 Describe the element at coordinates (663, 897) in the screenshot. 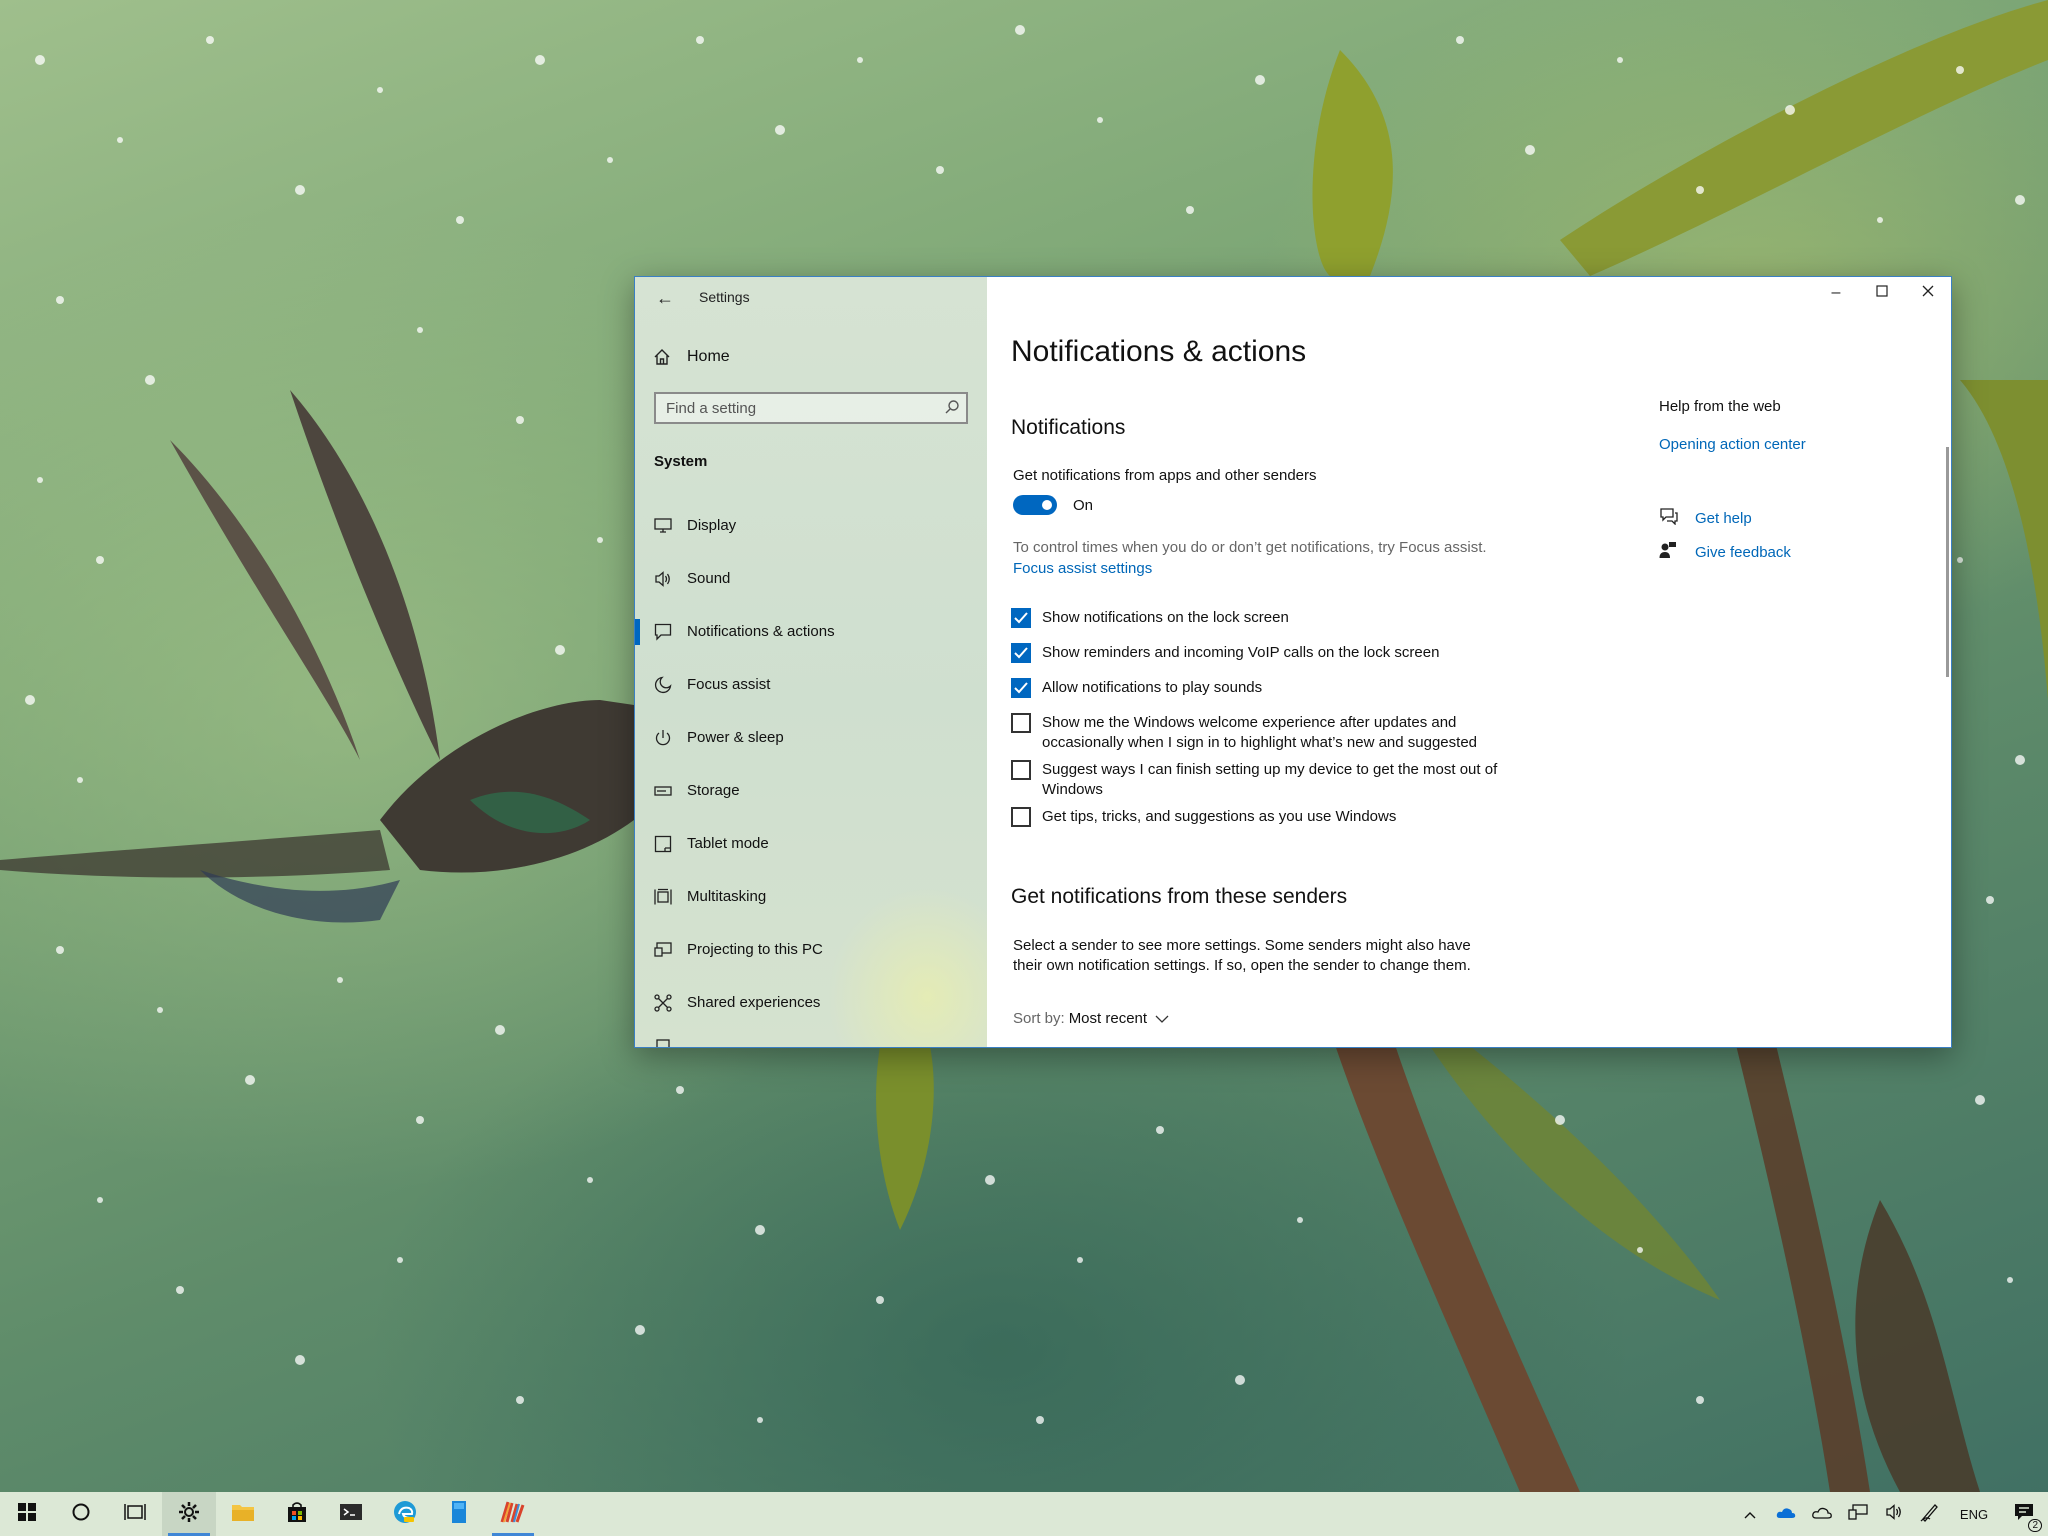

I see `multitasking-icon` at that location.